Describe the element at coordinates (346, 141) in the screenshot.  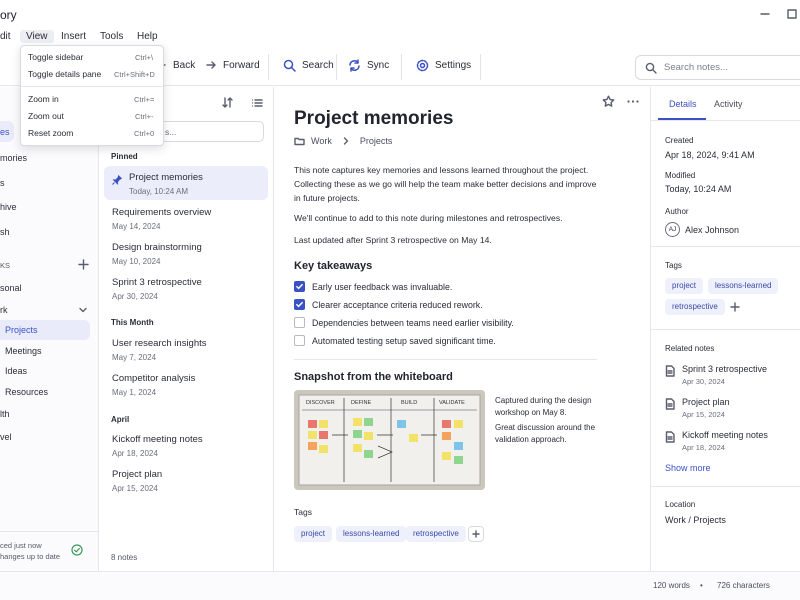
I see `chevron-right-icon` at that location.